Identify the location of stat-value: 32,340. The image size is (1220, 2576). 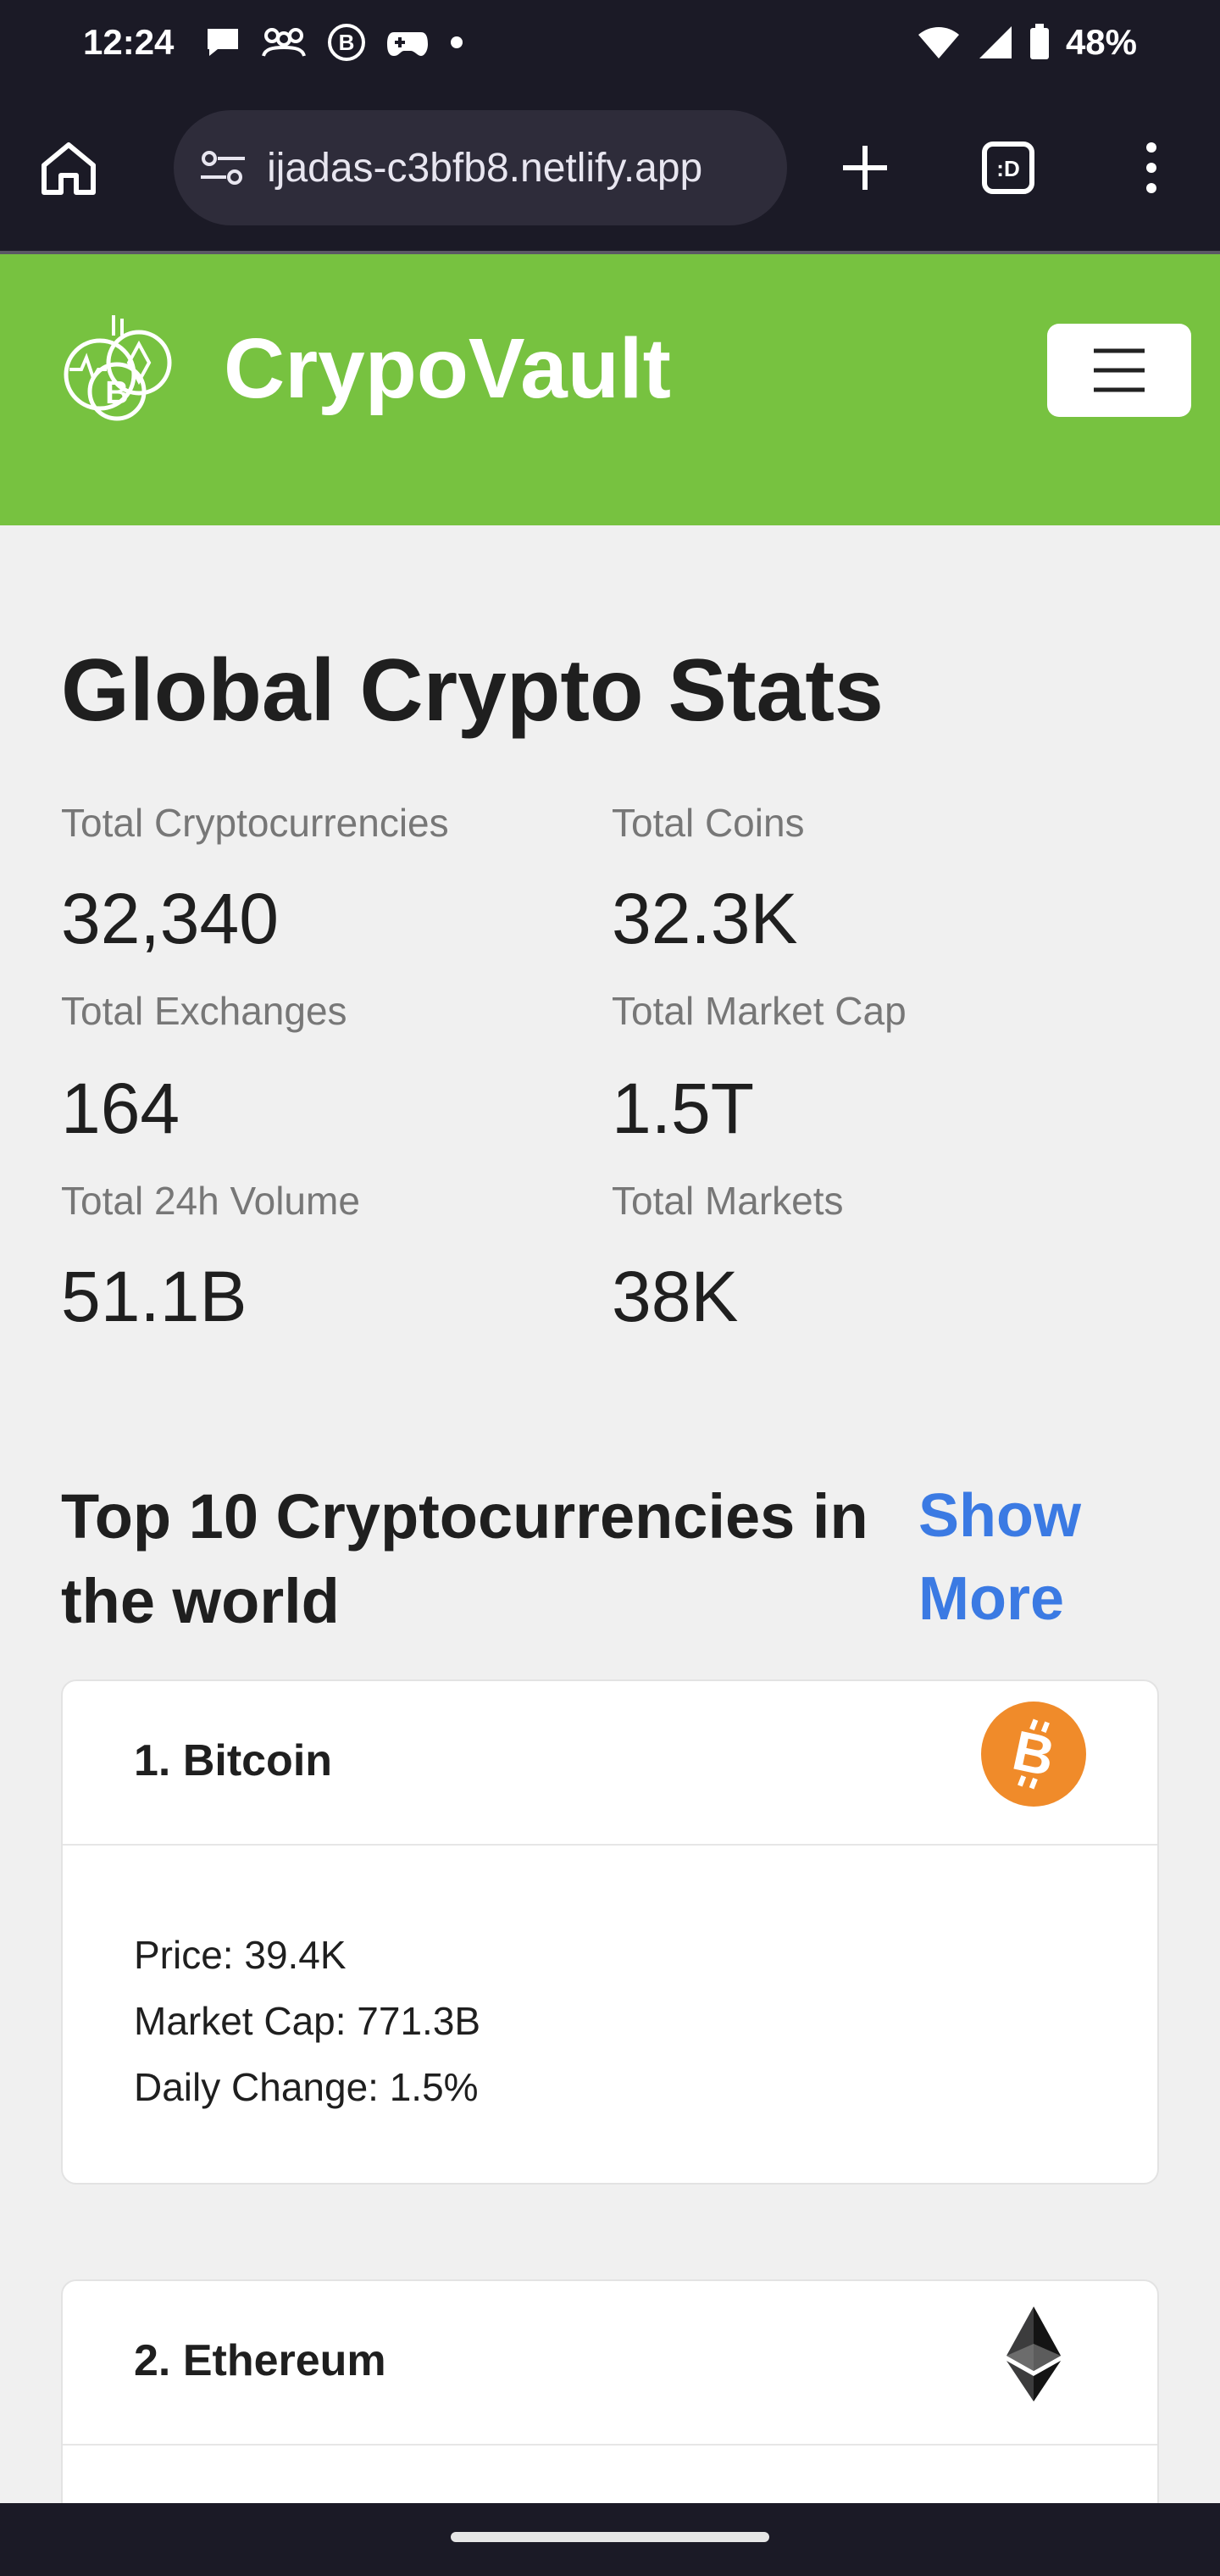
(170, 918).